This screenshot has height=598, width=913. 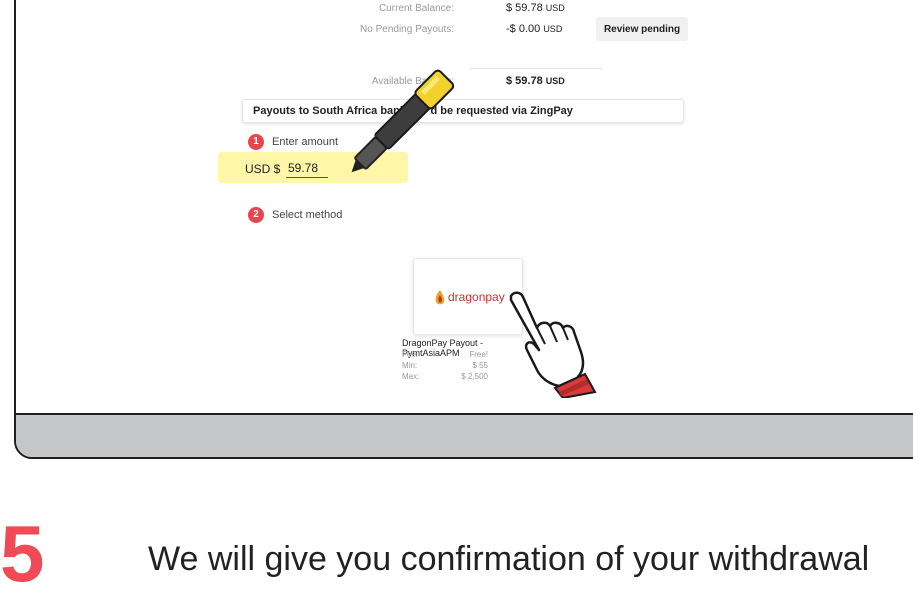 What do you see at coordinates (411, 376) in the screenshot?
I see `max-label: Max:` at bounding box center [411, 376].